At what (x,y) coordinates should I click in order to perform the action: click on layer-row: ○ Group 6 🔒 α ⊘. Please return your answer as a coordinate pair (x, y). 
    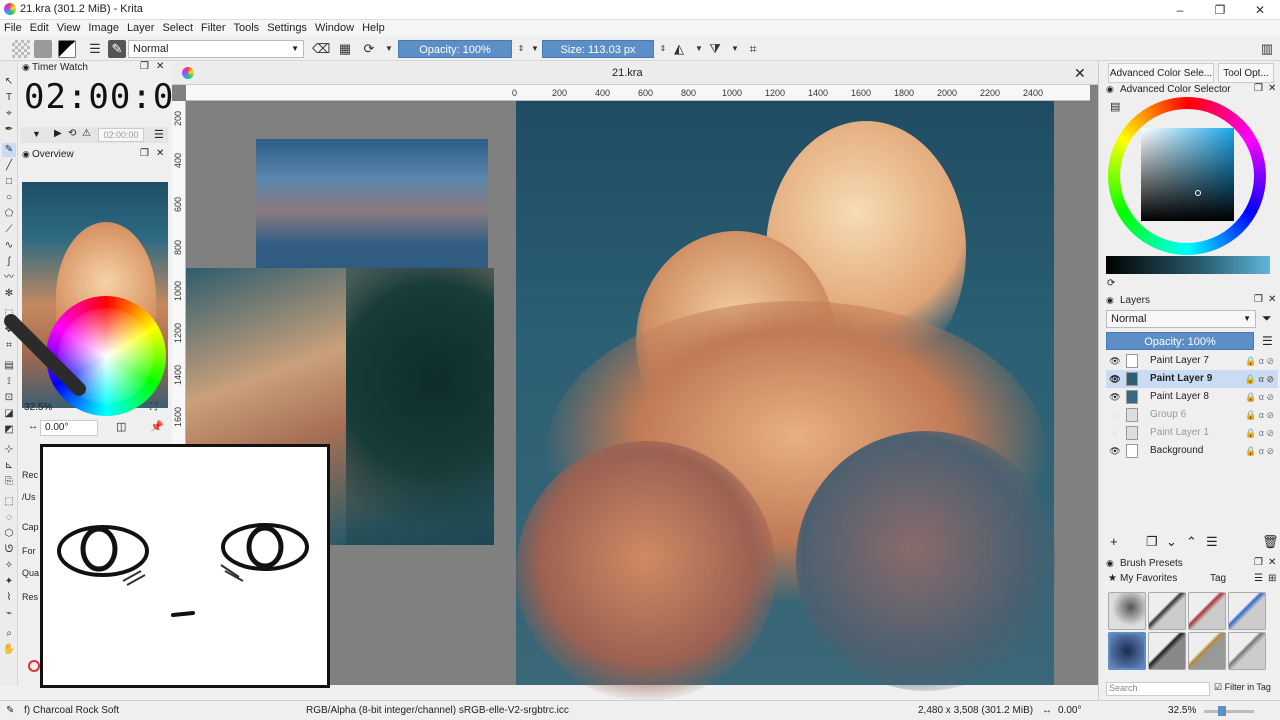
    Looking at the image, I should click on (1192, 415).